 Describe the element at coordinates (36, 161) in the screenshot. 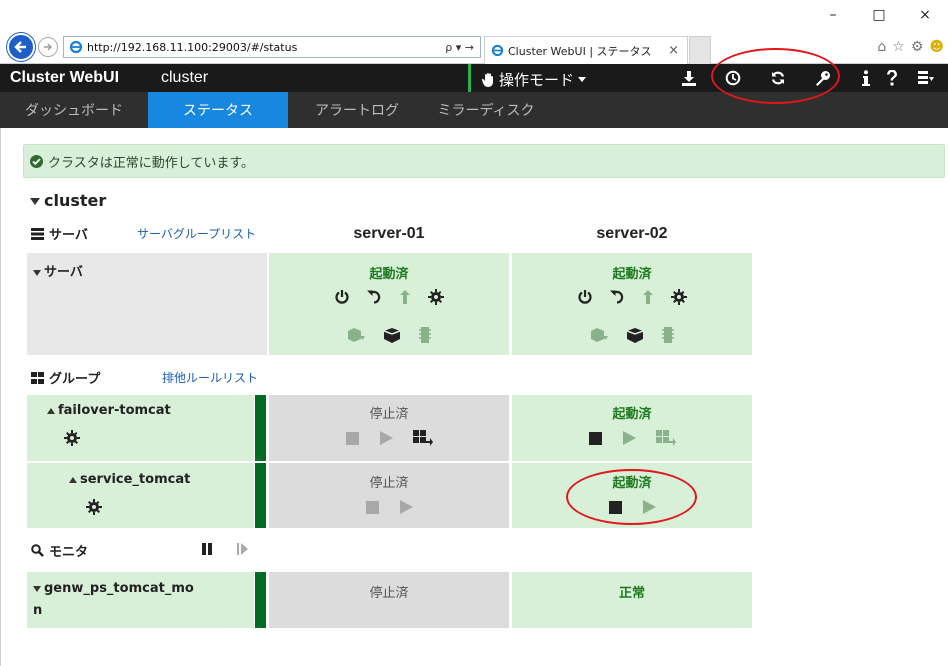

I see `check-circle-icon` at that location.